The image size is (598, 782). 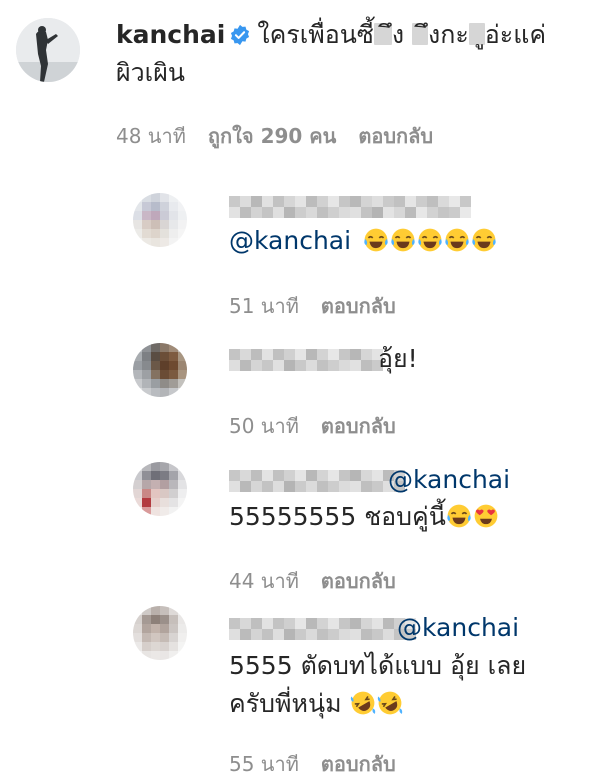 What do you see at coordinates (240, 35) in the screenshot?
I see `verified-badge-icon` at bounding box center [240, 35].